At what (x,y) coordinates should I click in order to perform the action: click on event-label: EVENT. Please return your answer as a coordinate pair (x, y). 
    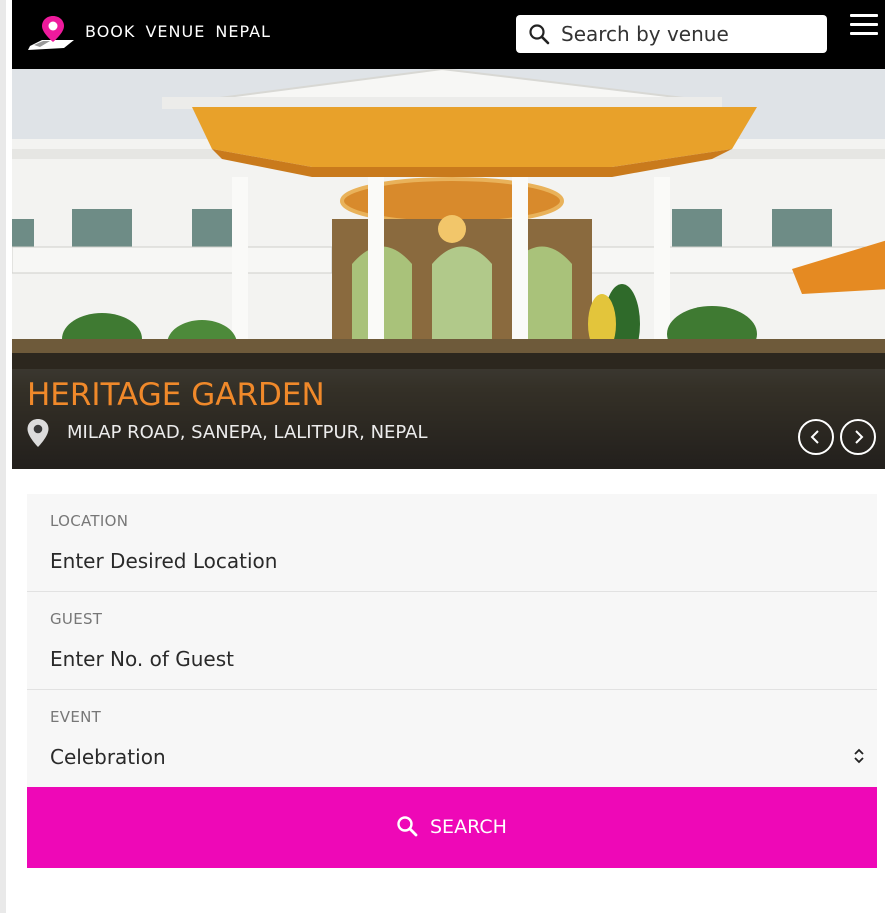
    Looking at the image, I should click on (76, 717).